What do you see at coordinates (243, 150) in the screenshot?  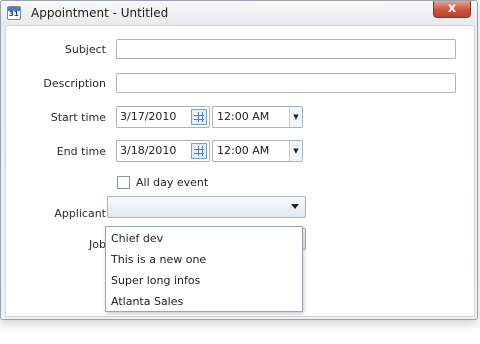 I see `end-time-value: 12:00 AM` at bounding box center [243, 150].